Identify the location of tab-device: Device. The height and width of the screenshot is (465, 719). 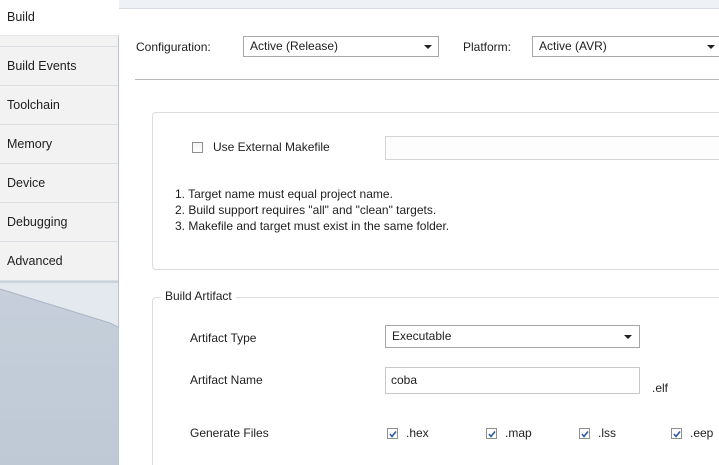
(59, 183).